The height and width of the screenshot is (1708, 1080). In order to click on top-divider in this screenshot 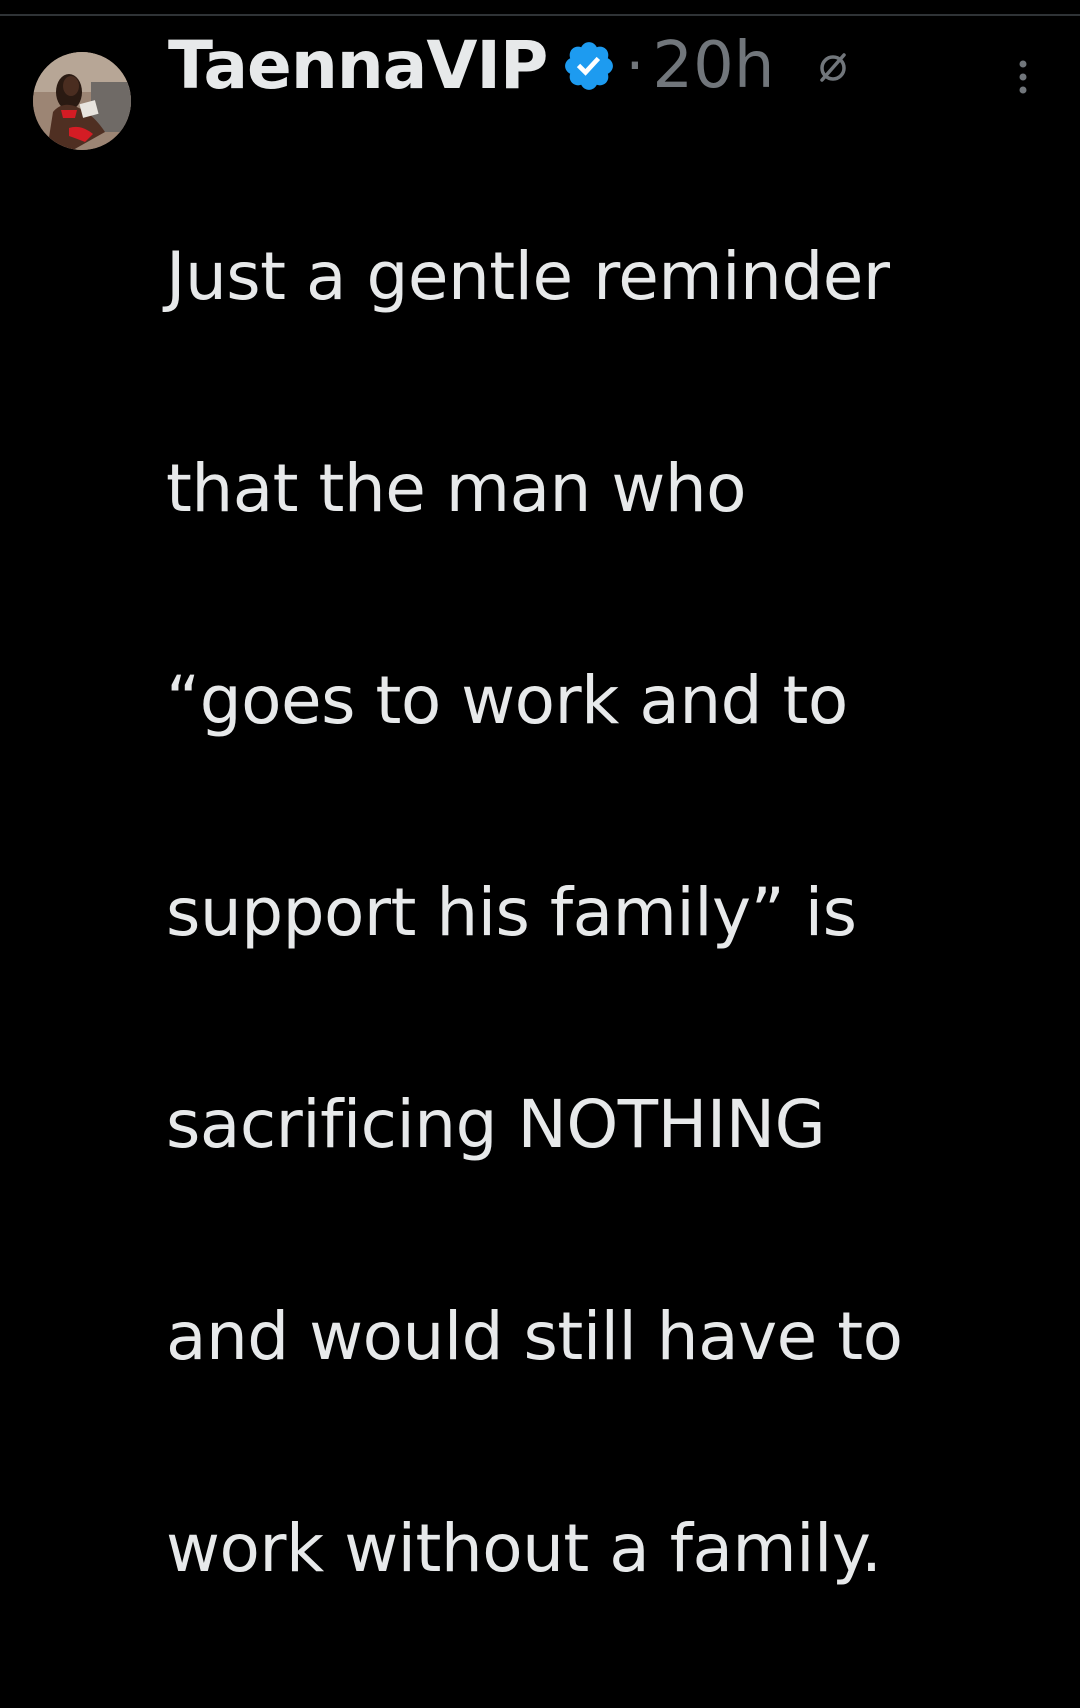, I will do `click(540, 15)`.